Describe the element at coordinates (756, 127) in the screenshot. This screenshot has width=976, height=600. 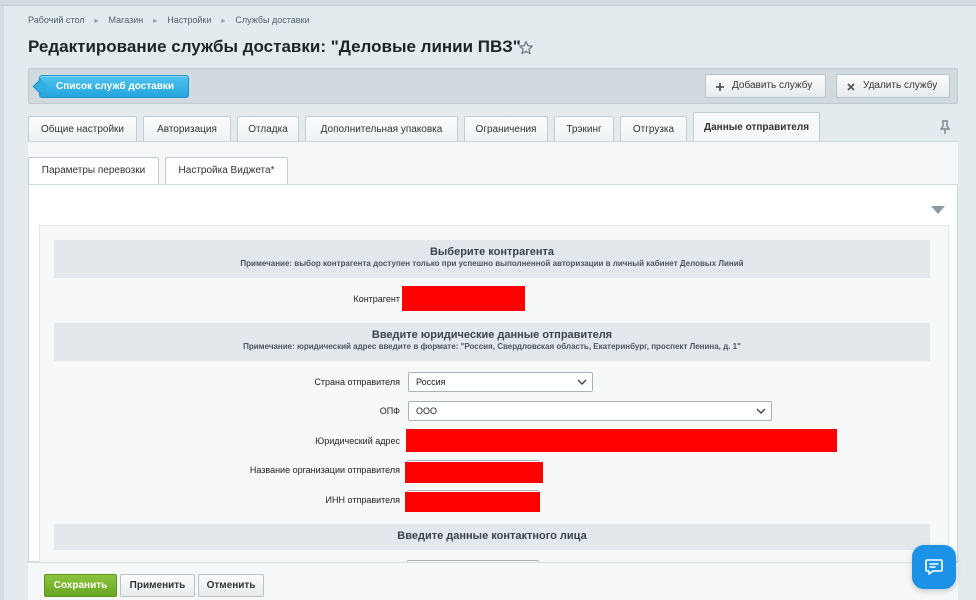
I see `tab-sender-data: Данные отправителя` at that location.